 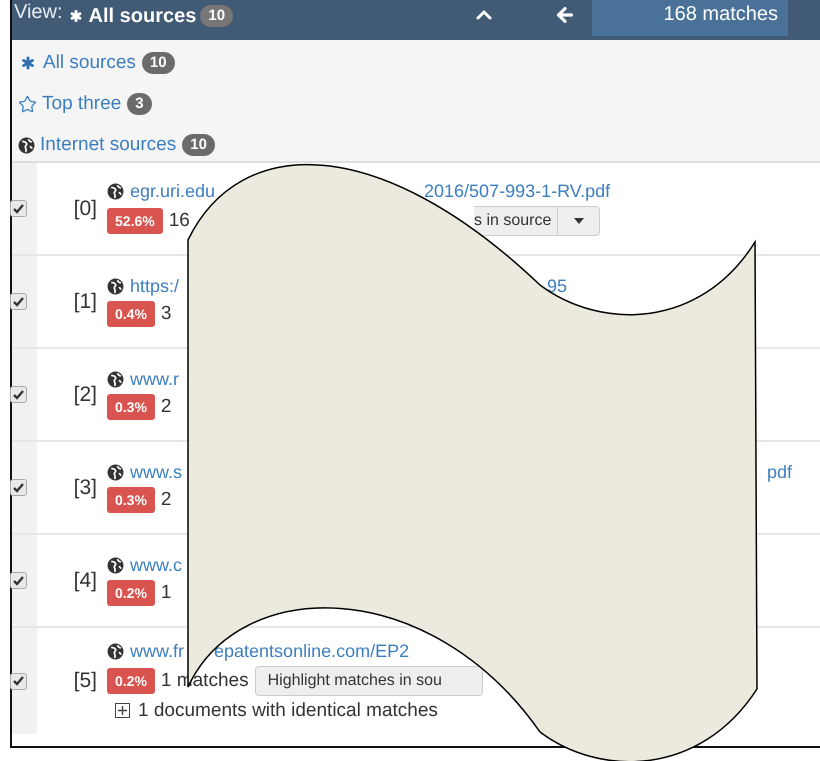 What do you see at coordinates (70, 104) in the screenshot?
I see `filter-link: Top three` at bounding box center [70, 104].